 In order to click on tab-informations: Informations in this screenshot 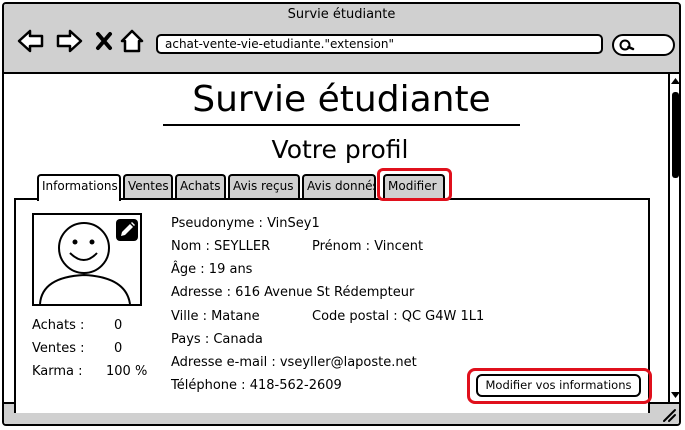, I will do `click(79, 187)`.